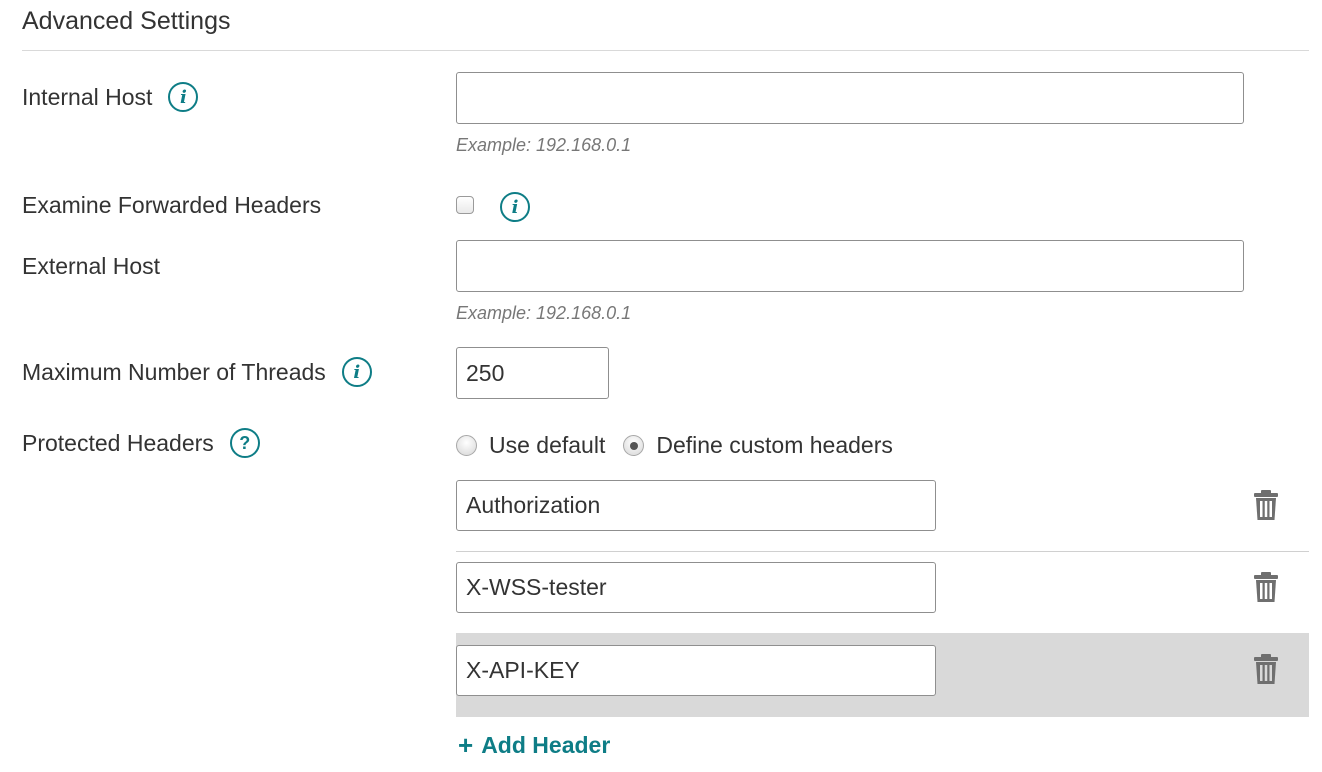 Image resolution: width=1322 pixels, height=772 pixels. I want to click on max-threads-input, so click(532, 373).